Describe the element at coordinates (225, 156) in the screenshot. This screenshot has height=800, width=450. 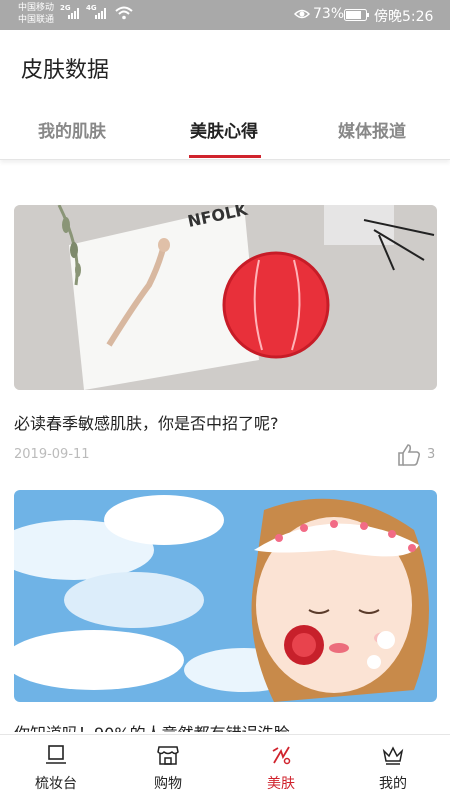
I see `active-tab-indicator` at that location.